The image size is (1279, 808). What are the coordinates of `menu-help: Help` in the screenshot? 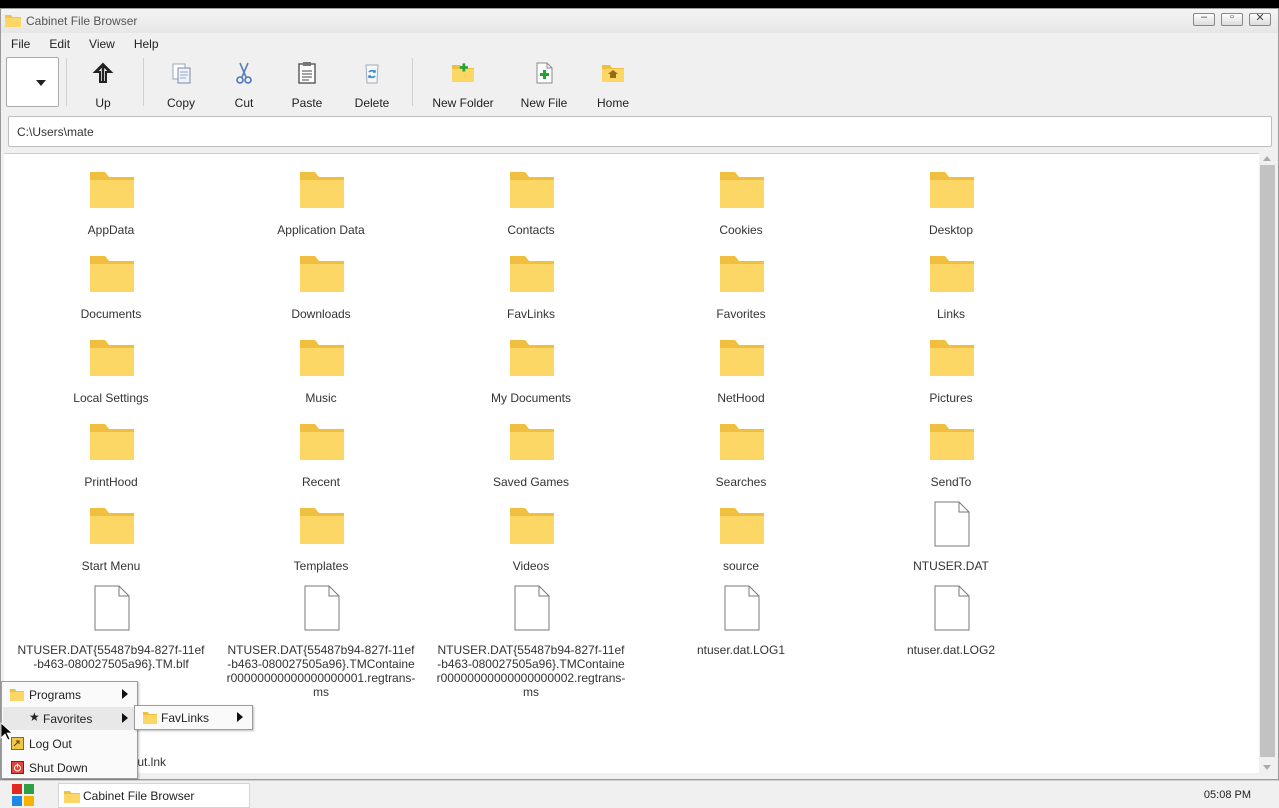 It's located at (146, 43).